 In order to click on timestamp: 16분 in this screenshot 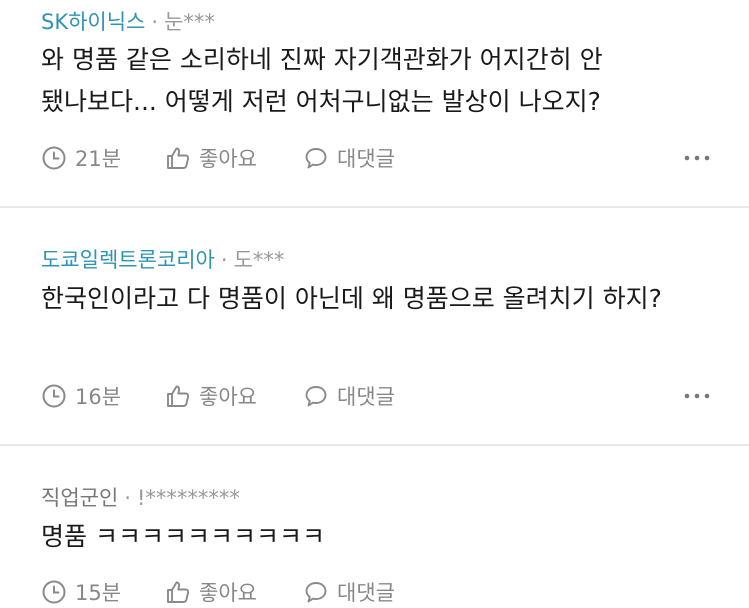, I will do `click(81, 396)`.